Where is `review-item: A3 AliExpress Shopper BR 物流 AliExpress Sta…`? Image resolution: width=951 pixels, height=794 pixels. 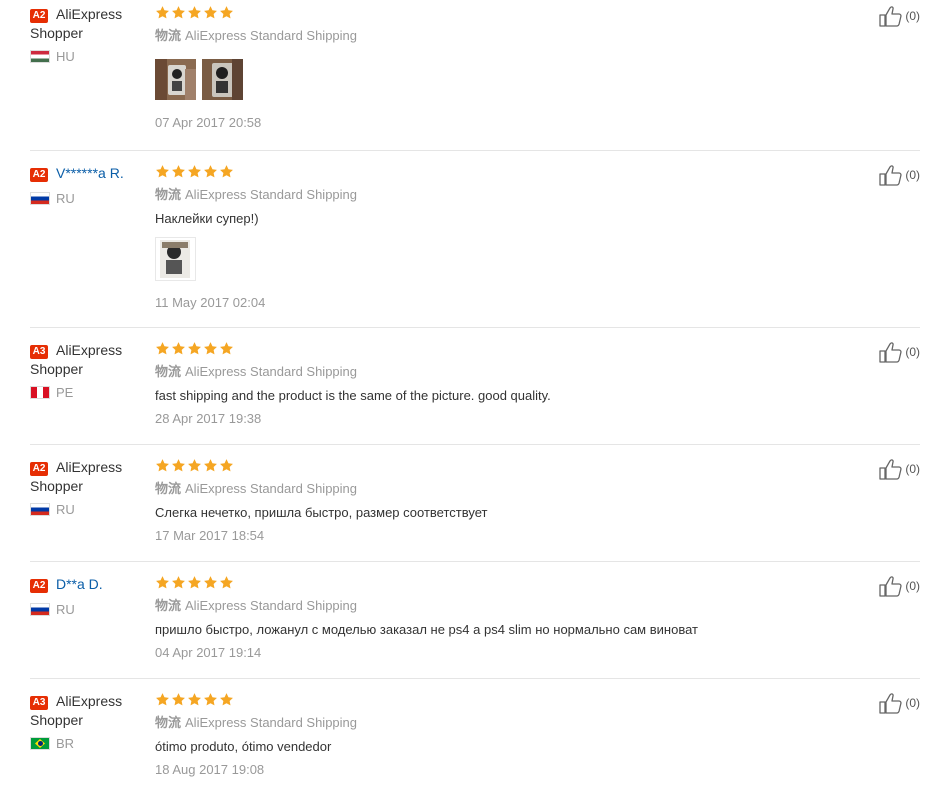 review-item: A3 AliExpress Shopper BR 物流 AliExpress Sta… is located at coordinates (475, 742).